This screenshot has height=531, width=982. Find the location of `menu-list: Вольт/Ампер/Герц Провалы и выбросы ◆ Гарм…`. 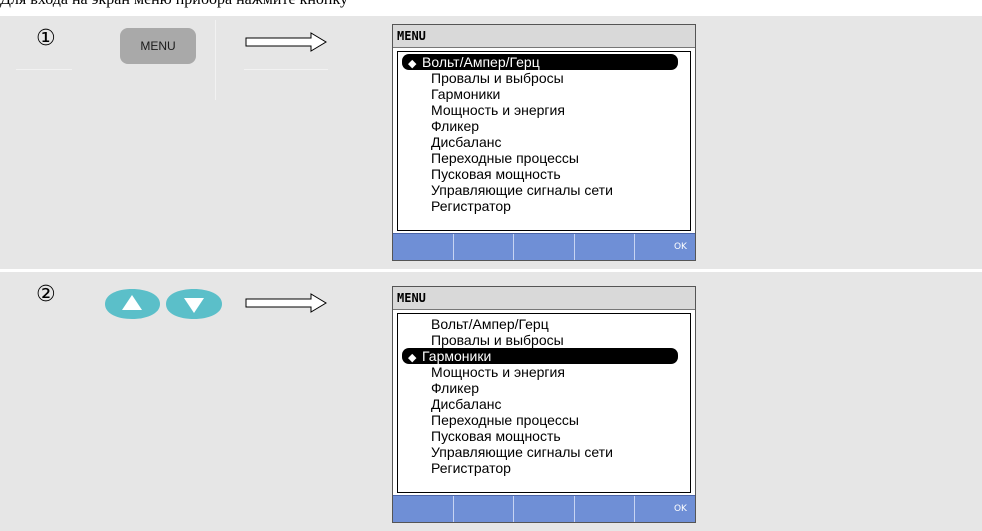

menu-list: Вольт/Ампер/Герц Провалы и выбросы ◆ Гарм… is located at coordinates (544, 403).